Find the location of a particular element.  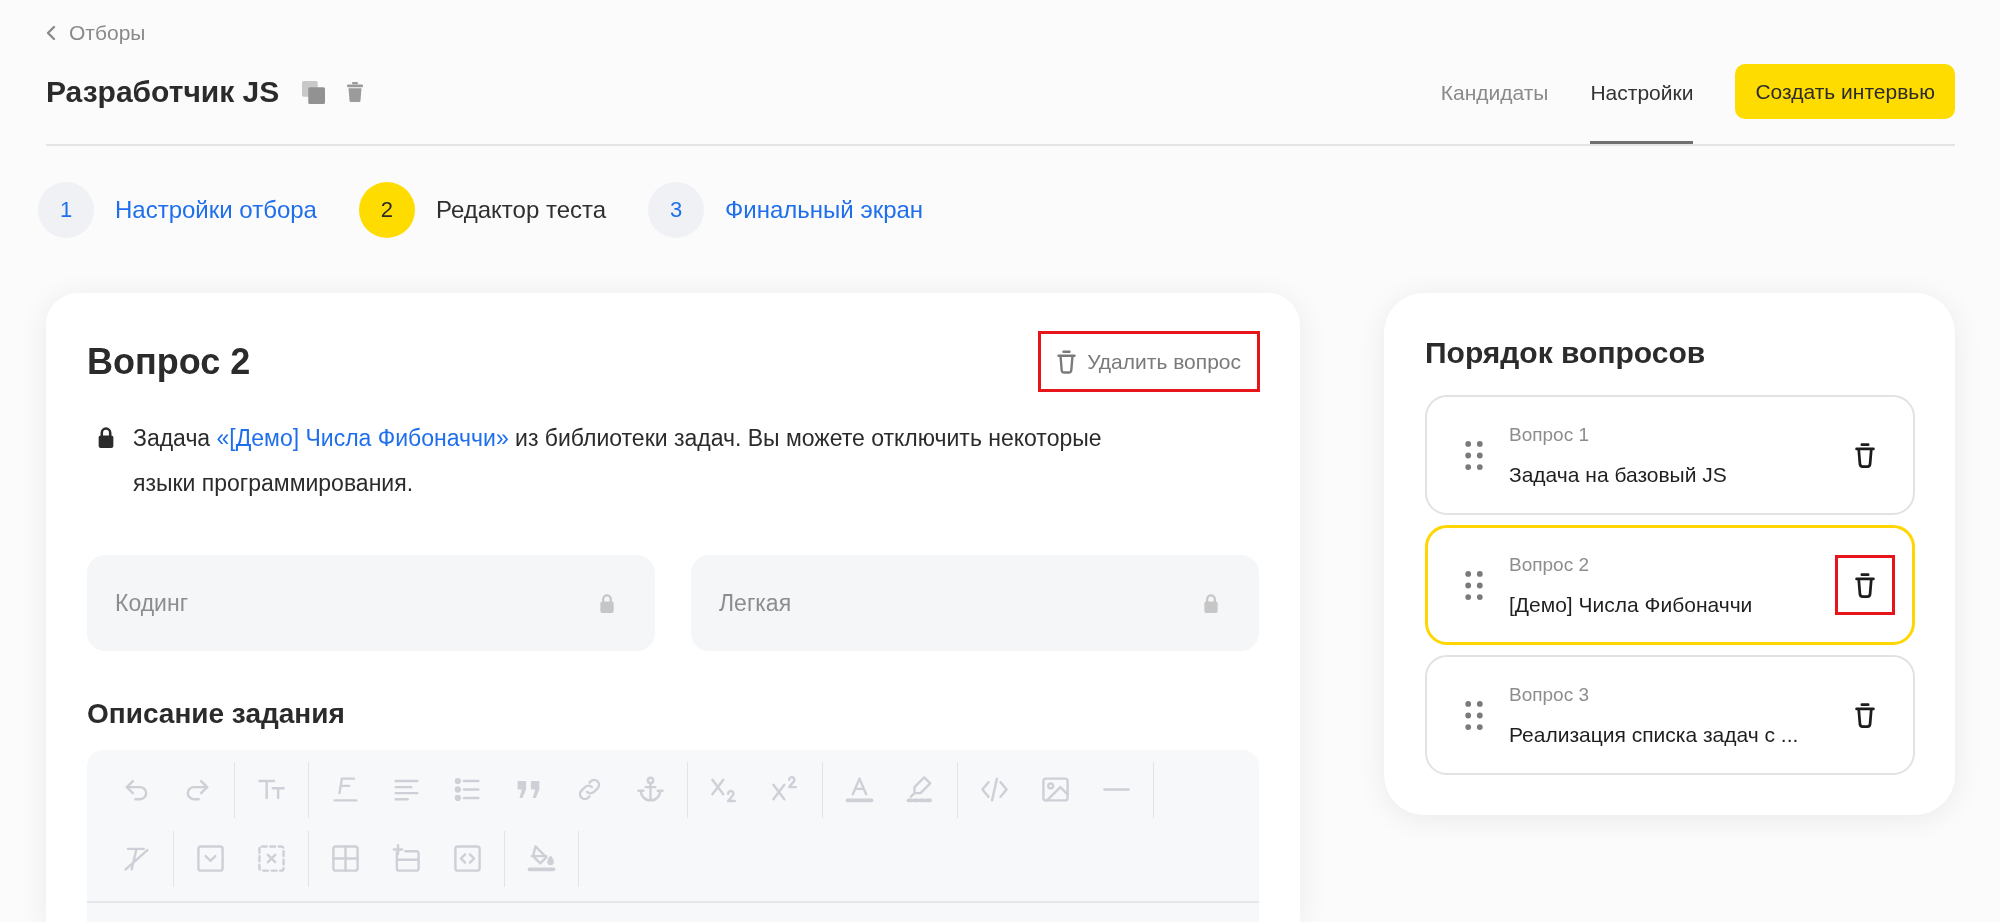

step-link: Финальный экран is located at coordinates (824, 210).